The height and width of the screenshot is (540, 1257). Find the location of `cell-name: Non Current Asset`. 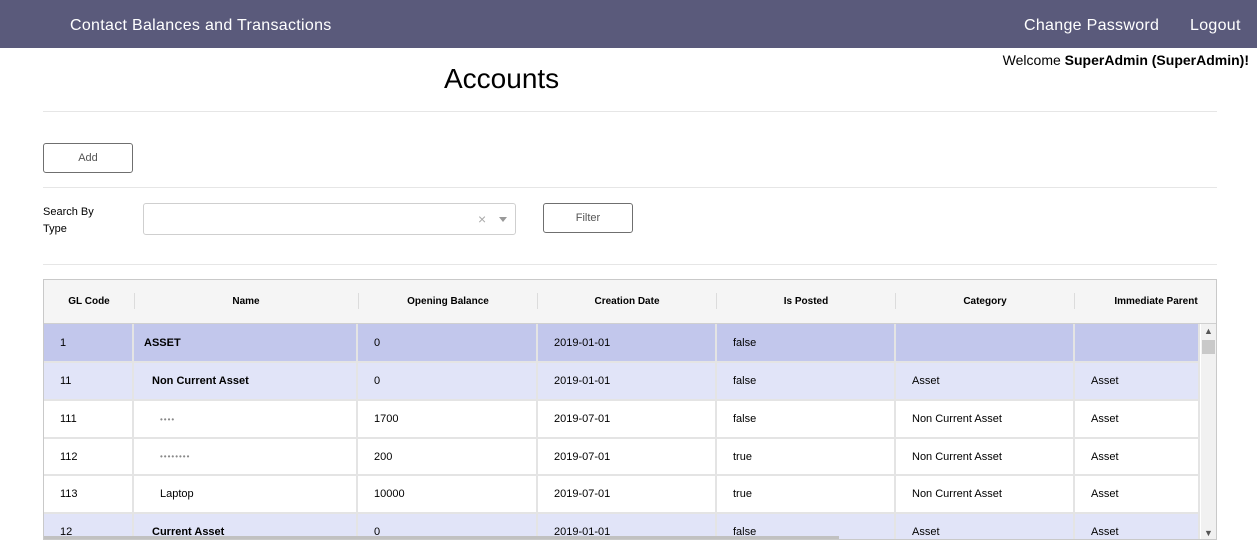

cell-name: Non Current Asset is located at coordinates (246, 382).